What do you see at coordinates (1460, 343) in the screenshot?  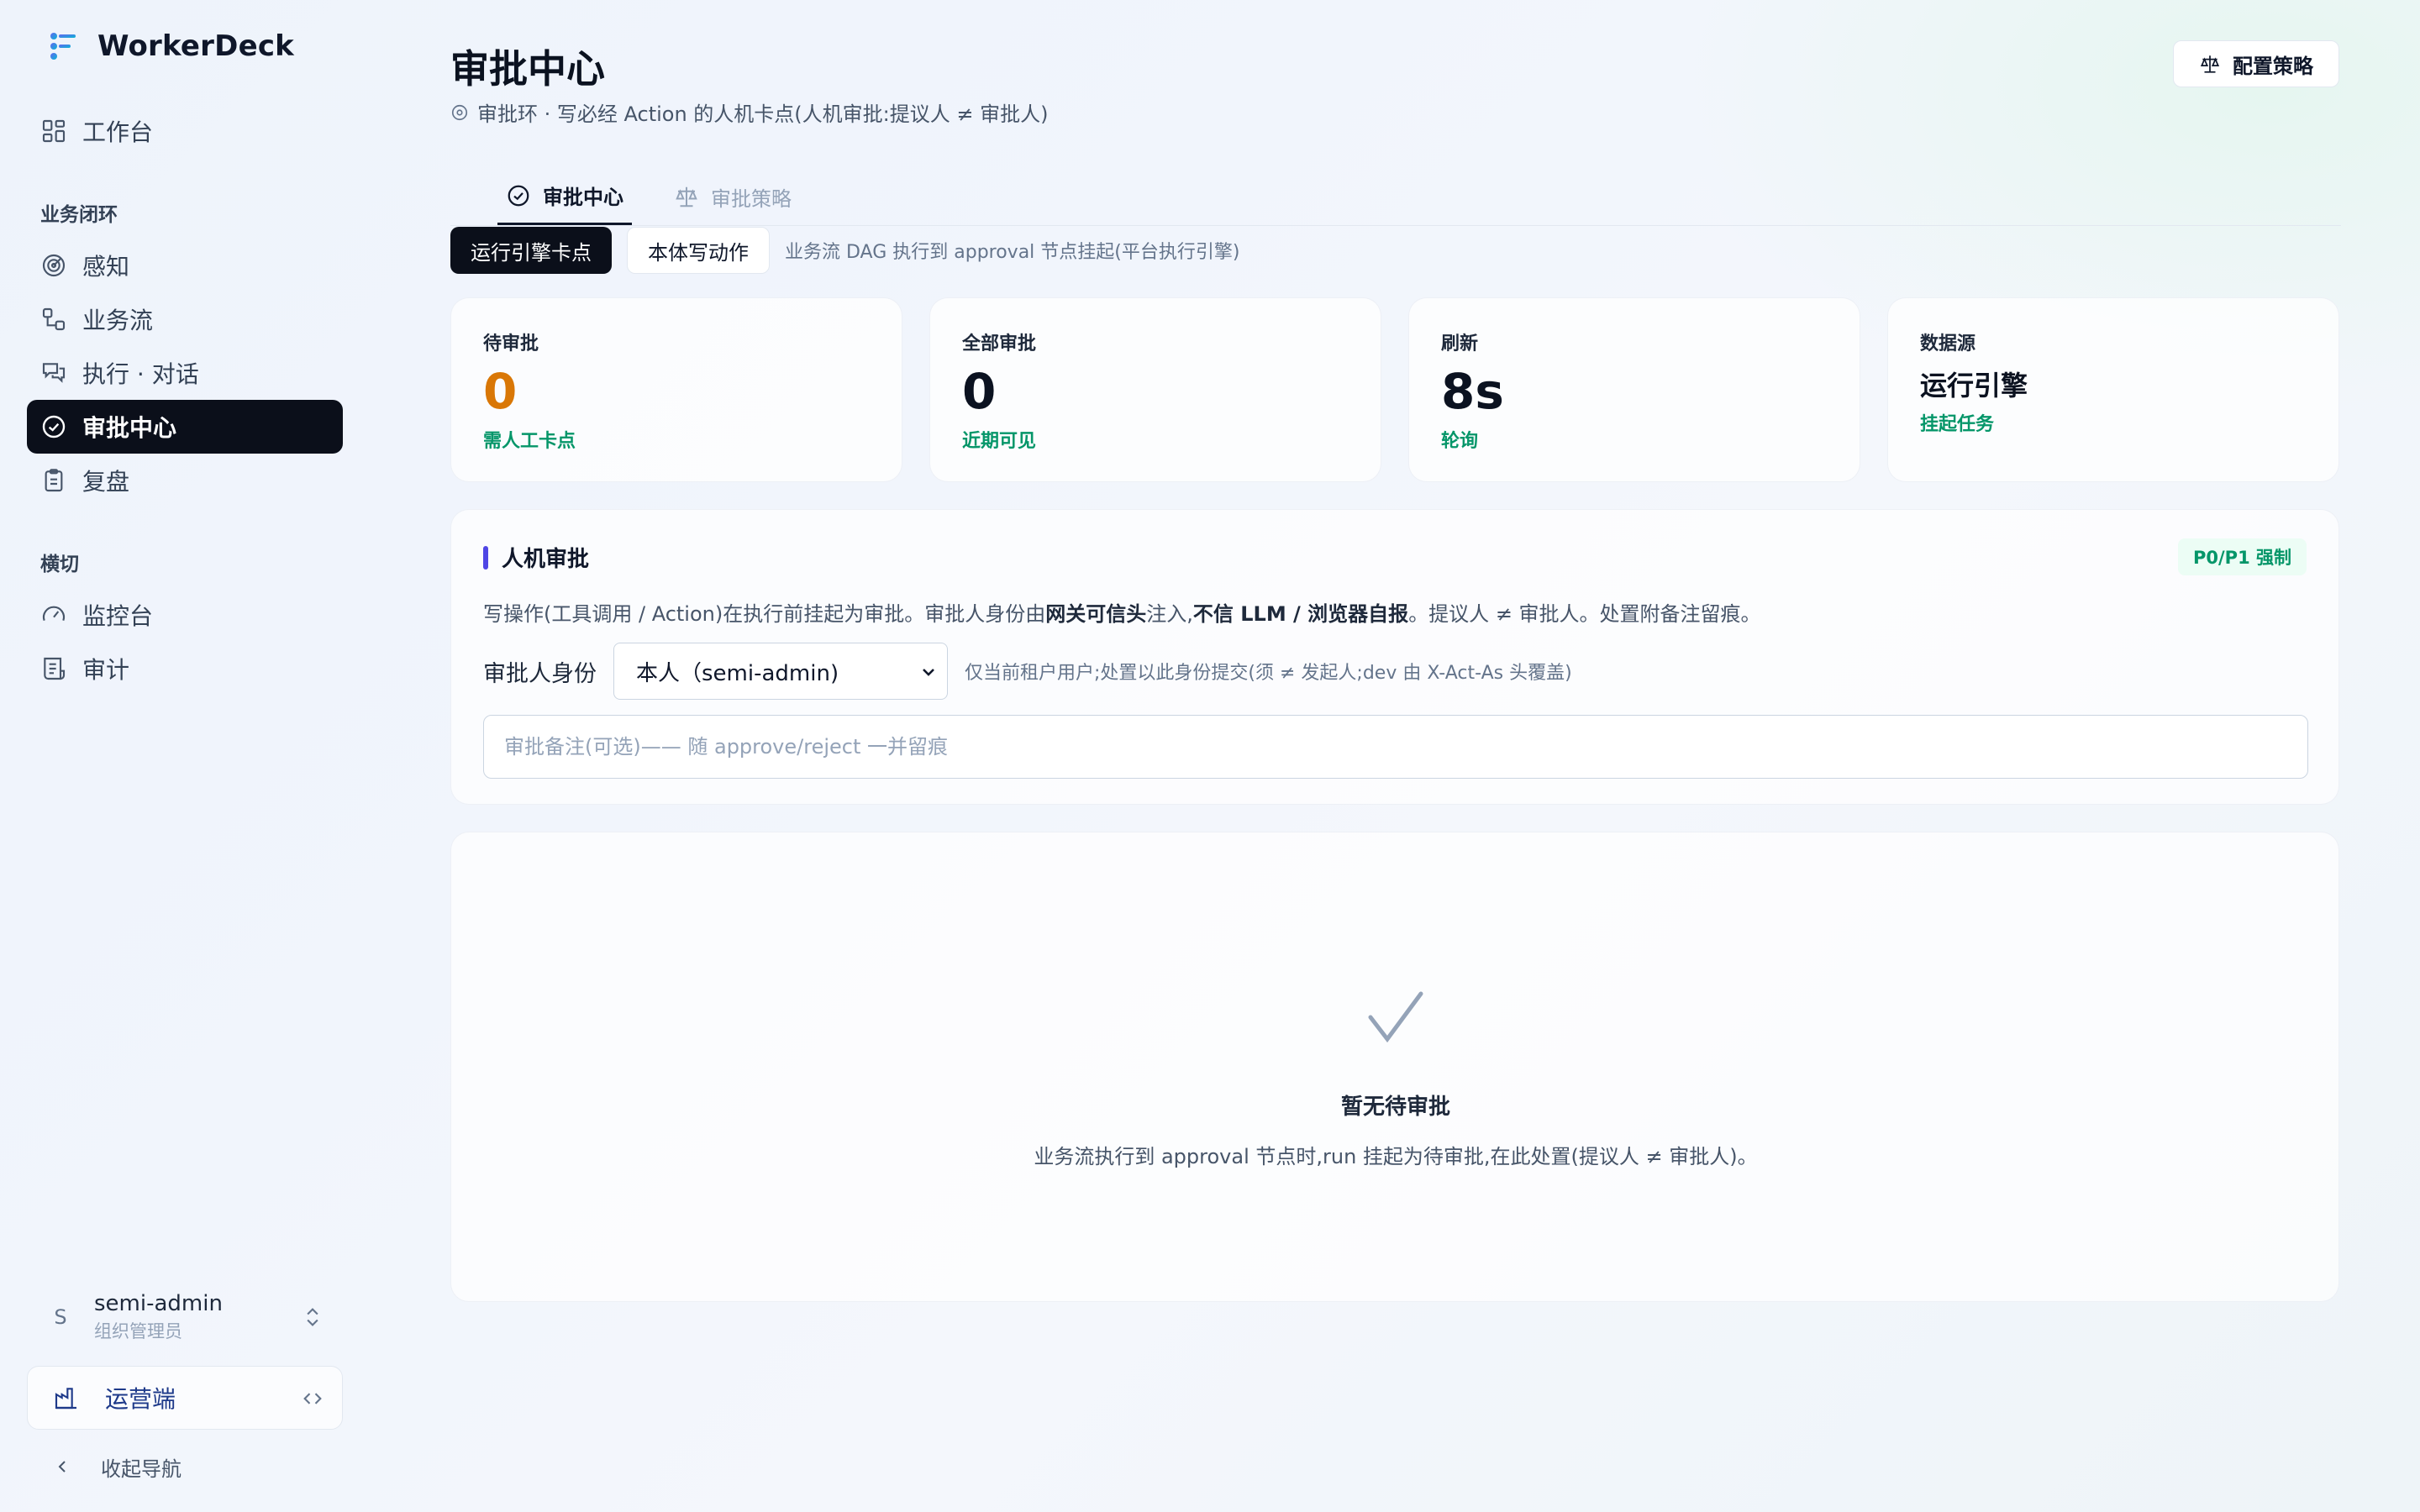 I see `stat-label: 刷新` at bounding box center [1460, 343].